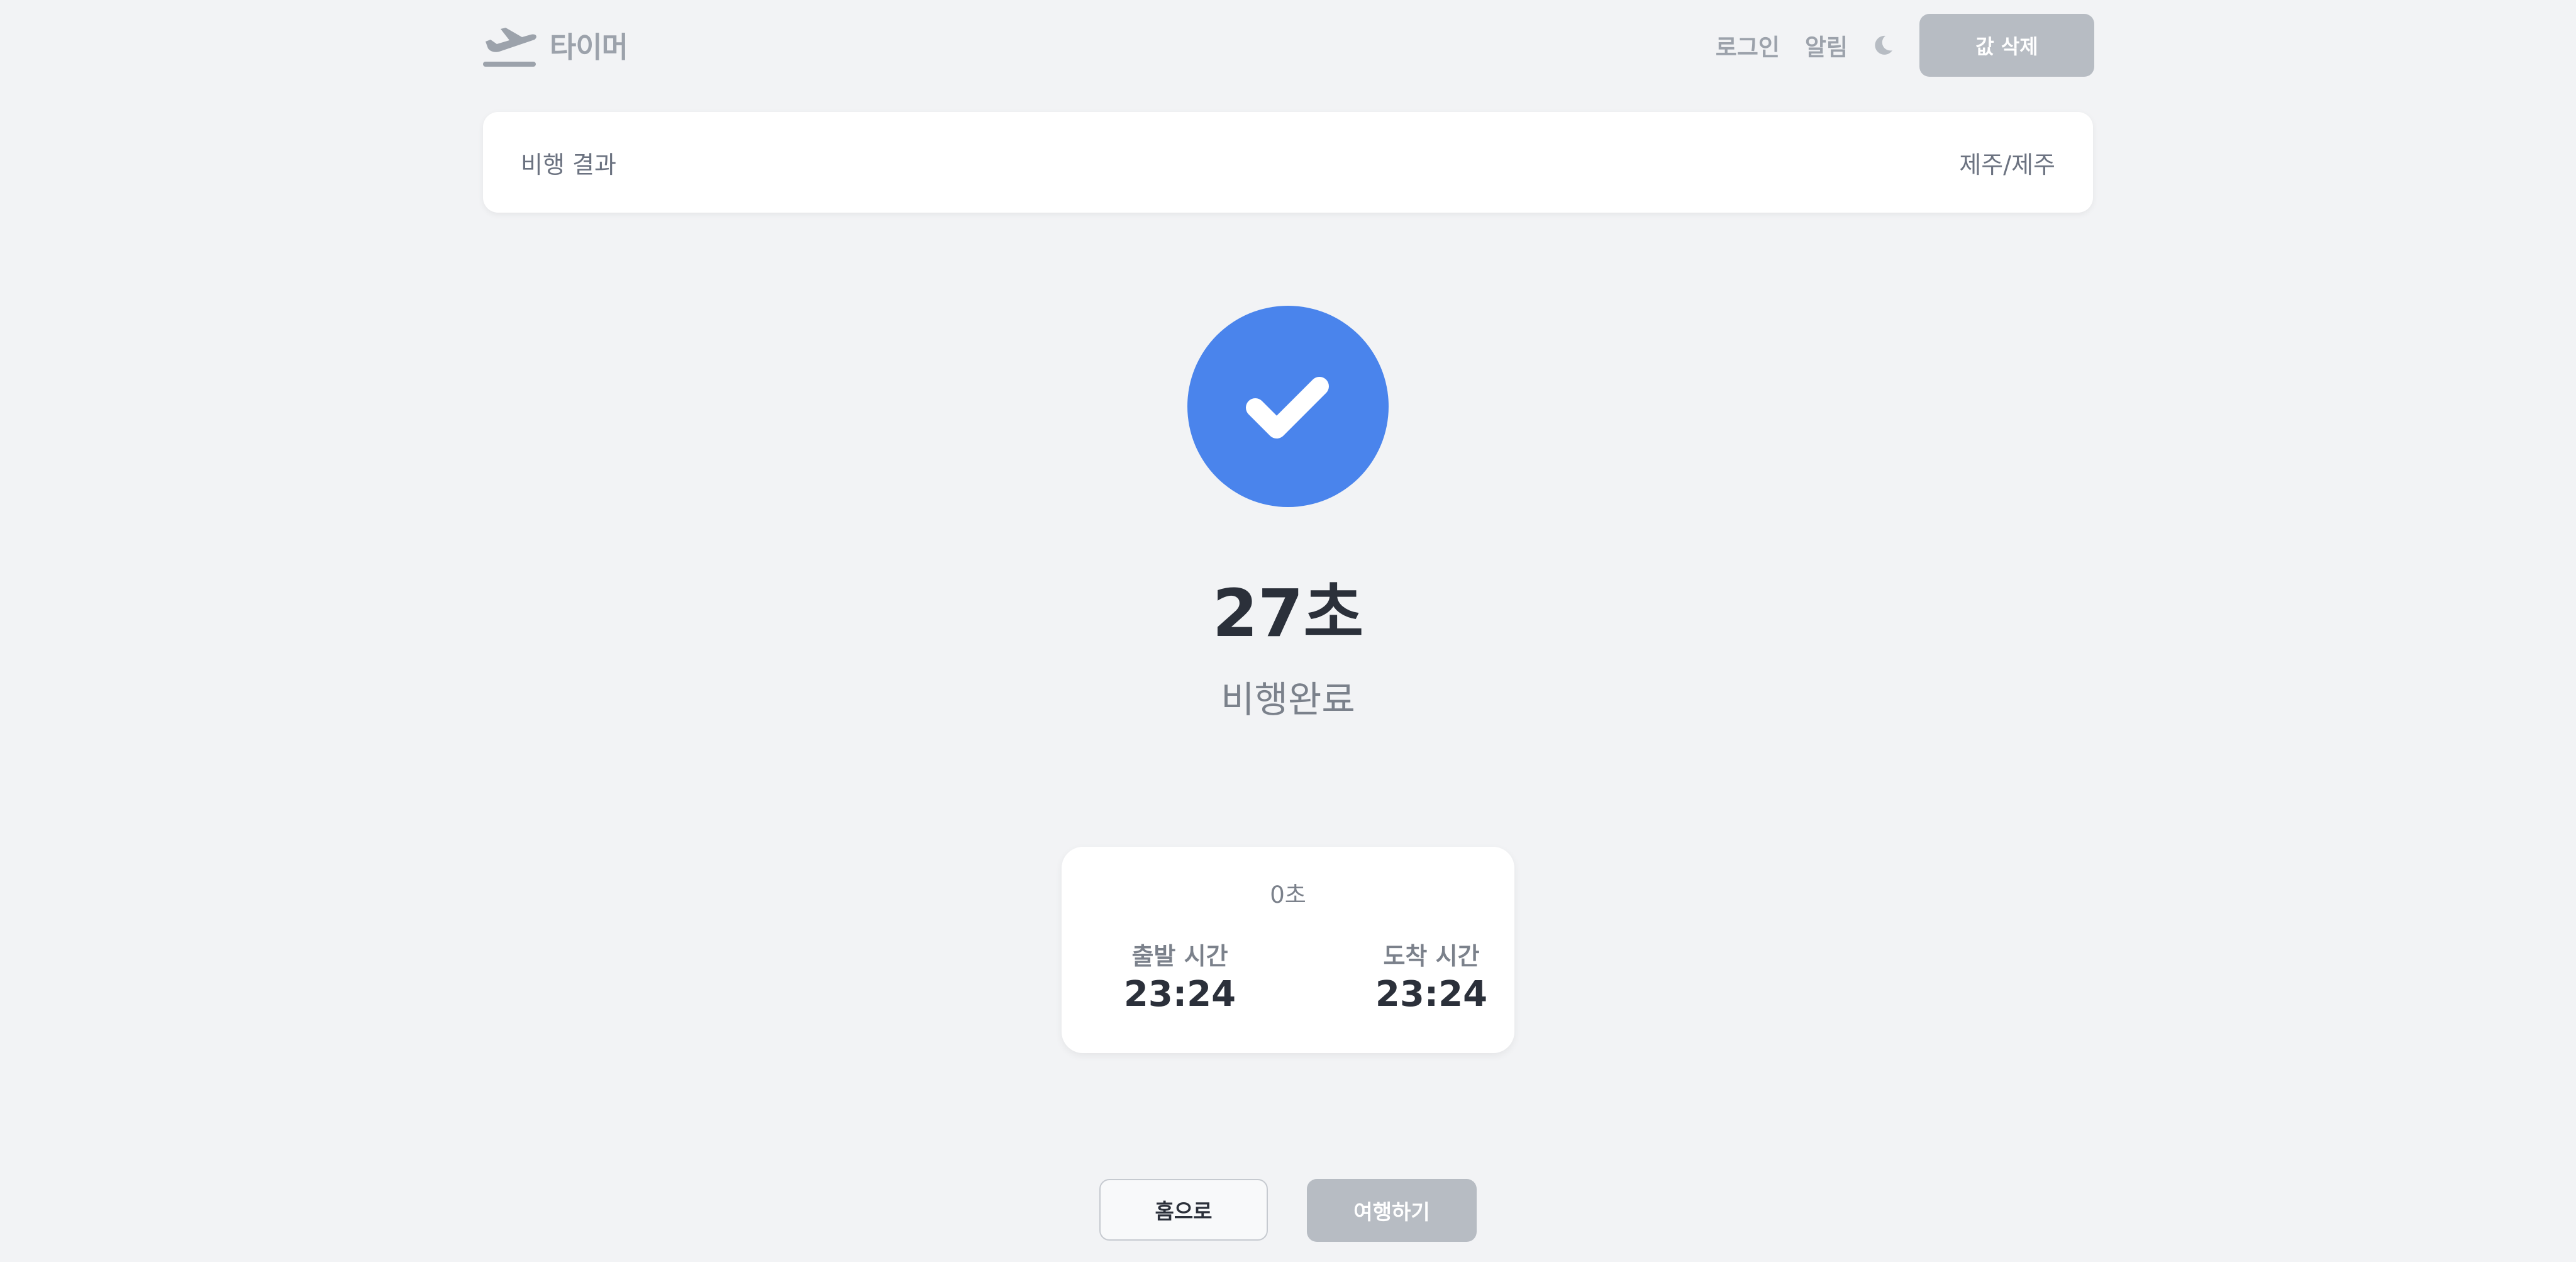 This screenshot has width=2576, height=1262. I want to click on result-header-card: 비행 결과 제주/제주, so click(1288, 162).